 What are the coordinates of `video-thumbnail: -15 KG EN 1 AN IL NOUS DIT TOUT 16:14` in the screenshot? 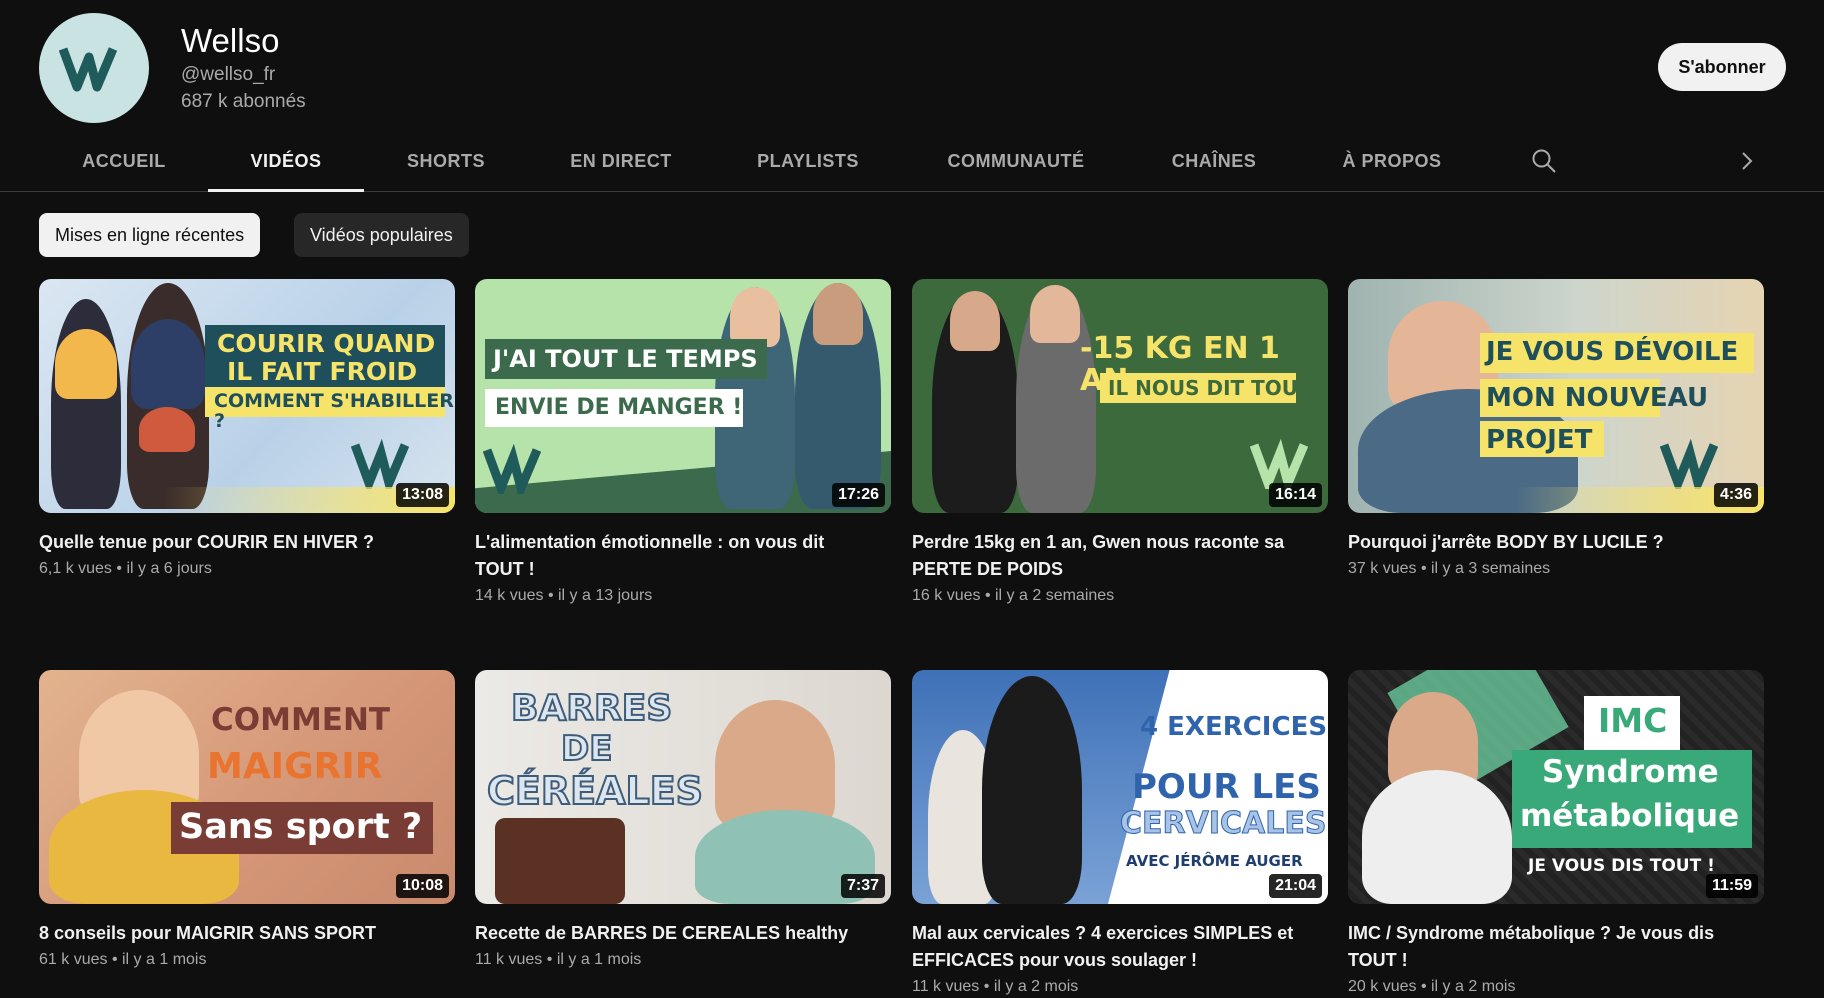 It's located at (1120, 396).